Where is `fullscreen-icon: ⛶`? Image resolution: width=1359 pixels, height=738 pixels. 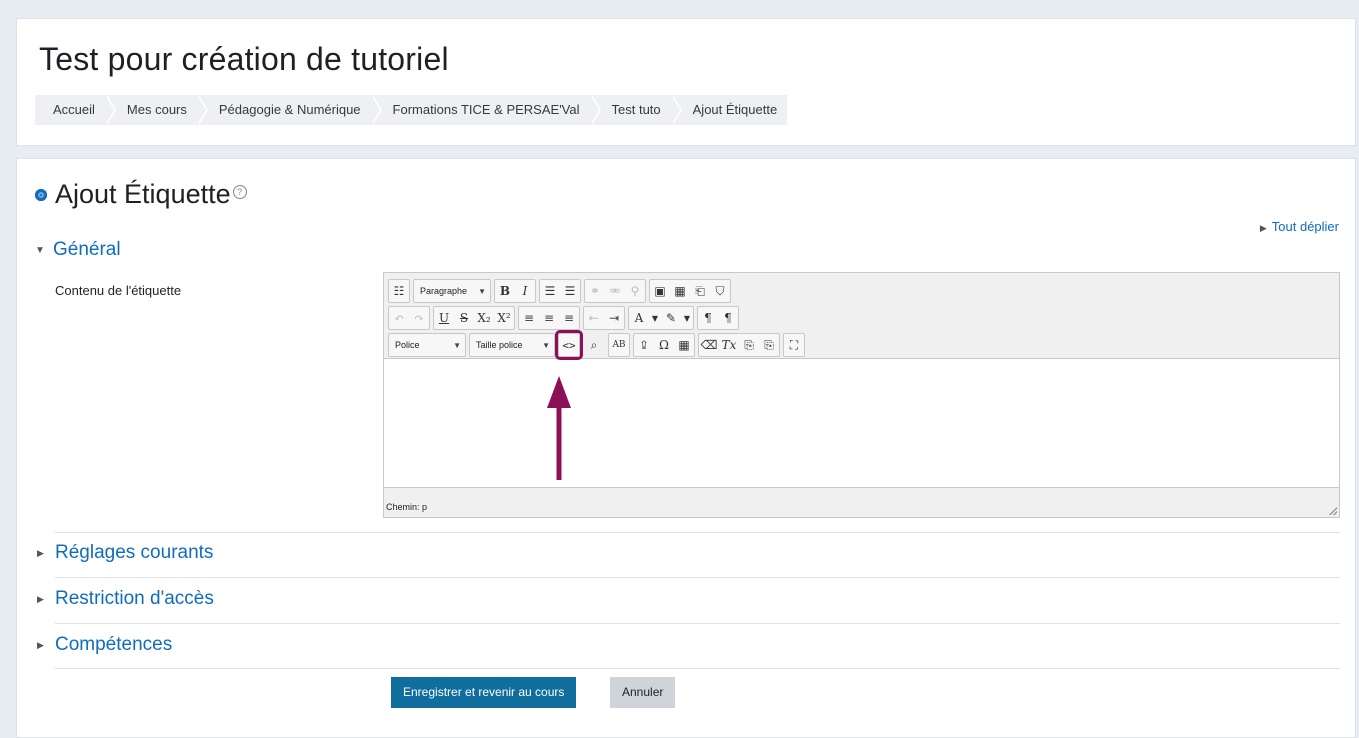 fullscreen-icon: ⛶ is located at coordinates (794, 345).